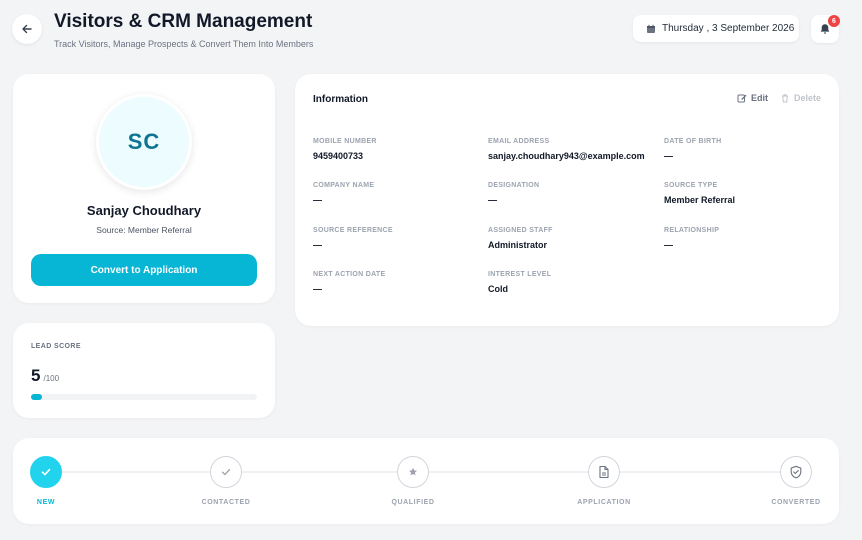 Image resolution: width=862 pixels, height=540 pixels. Describe the element at coordinates (807, 98) in the screenshot. I see `delete-label: Delete` at that location.